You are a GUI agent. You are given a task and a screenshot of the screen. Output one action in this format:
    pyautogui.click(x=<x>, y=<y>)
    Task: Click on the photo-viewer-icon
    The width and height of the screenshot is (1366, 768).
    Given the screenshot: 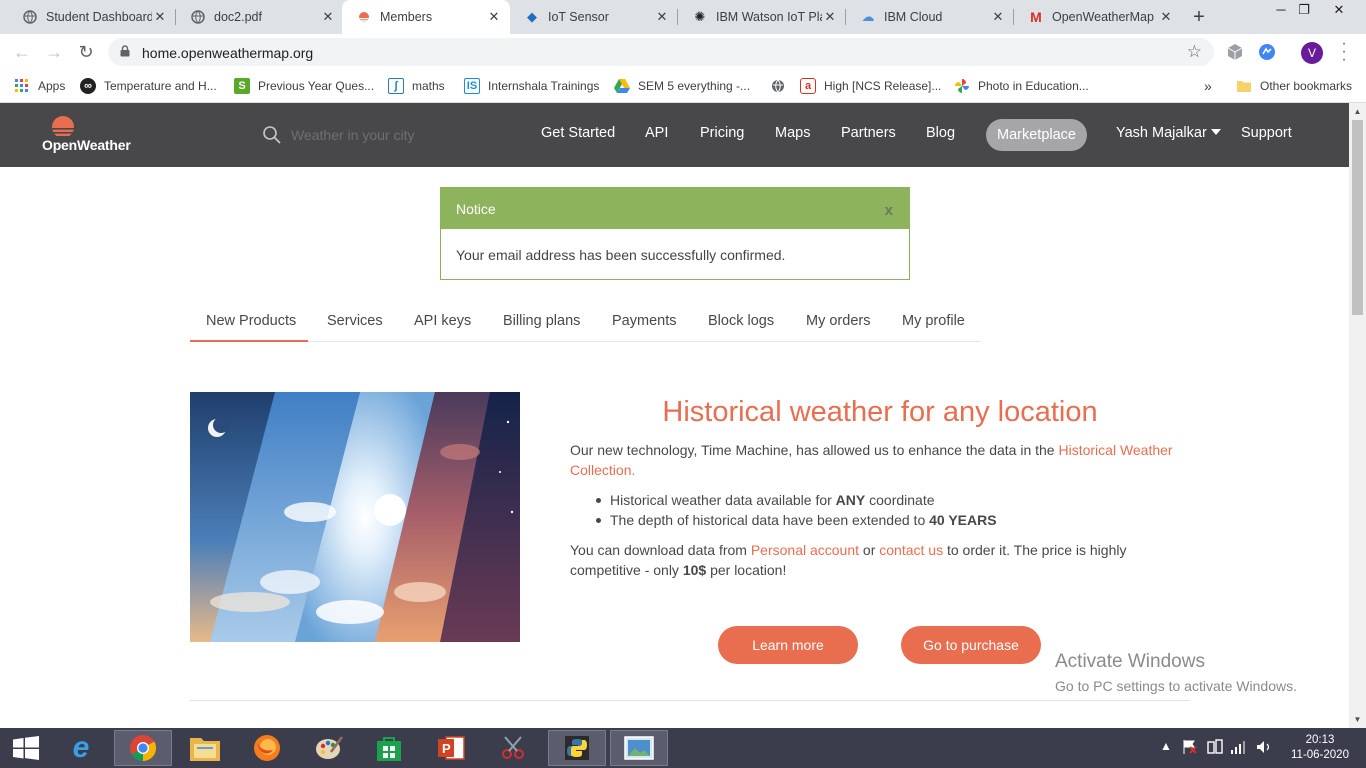 What is the action you would take?
    pyautogui.click(x=639, y=748)
    